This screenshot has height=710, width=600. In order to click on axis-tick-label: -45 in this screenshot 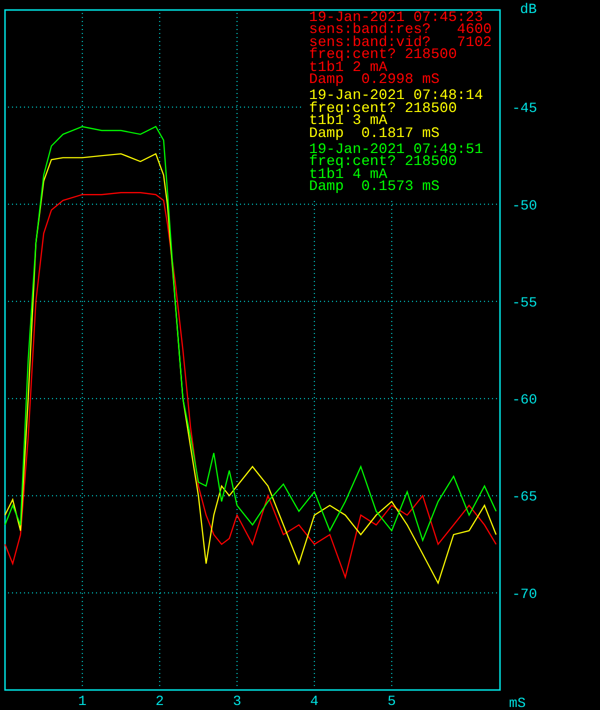, I will do `click(525, 109)`.